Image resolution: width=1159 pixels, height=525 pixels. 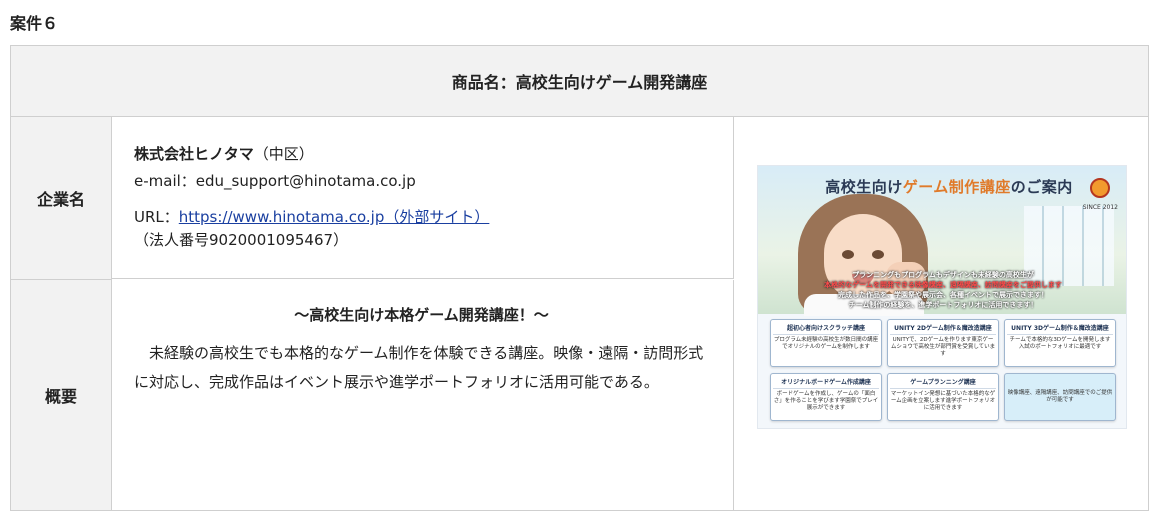 I want to click on flyer-caption-line: 完成した作品を、学園祭や展示会、各種イベントで展示できます！, so click(x=943, y=295).